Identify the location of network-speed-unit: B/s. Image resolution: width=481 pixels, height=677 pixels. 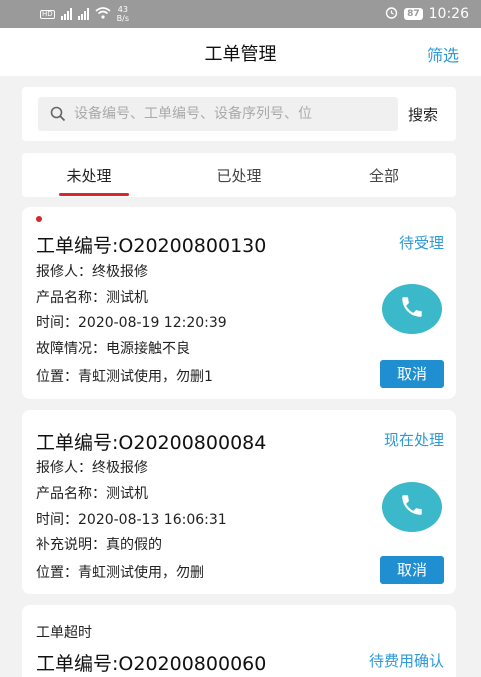
(123, 18).